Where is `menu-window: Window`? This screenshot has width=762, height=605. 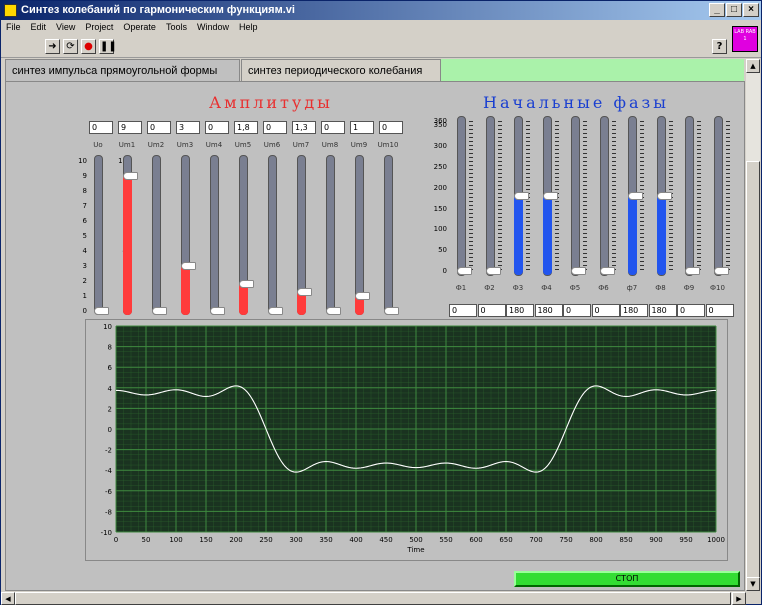 menu-window: Window is located at coordinates (213, 26).